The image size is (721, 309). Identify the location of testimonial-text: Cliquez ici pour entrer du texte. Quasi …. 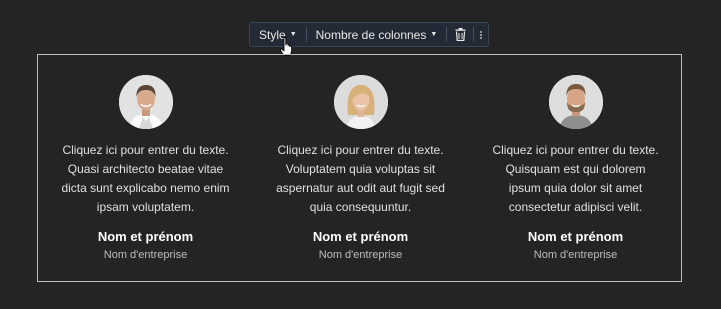
(145, 179).